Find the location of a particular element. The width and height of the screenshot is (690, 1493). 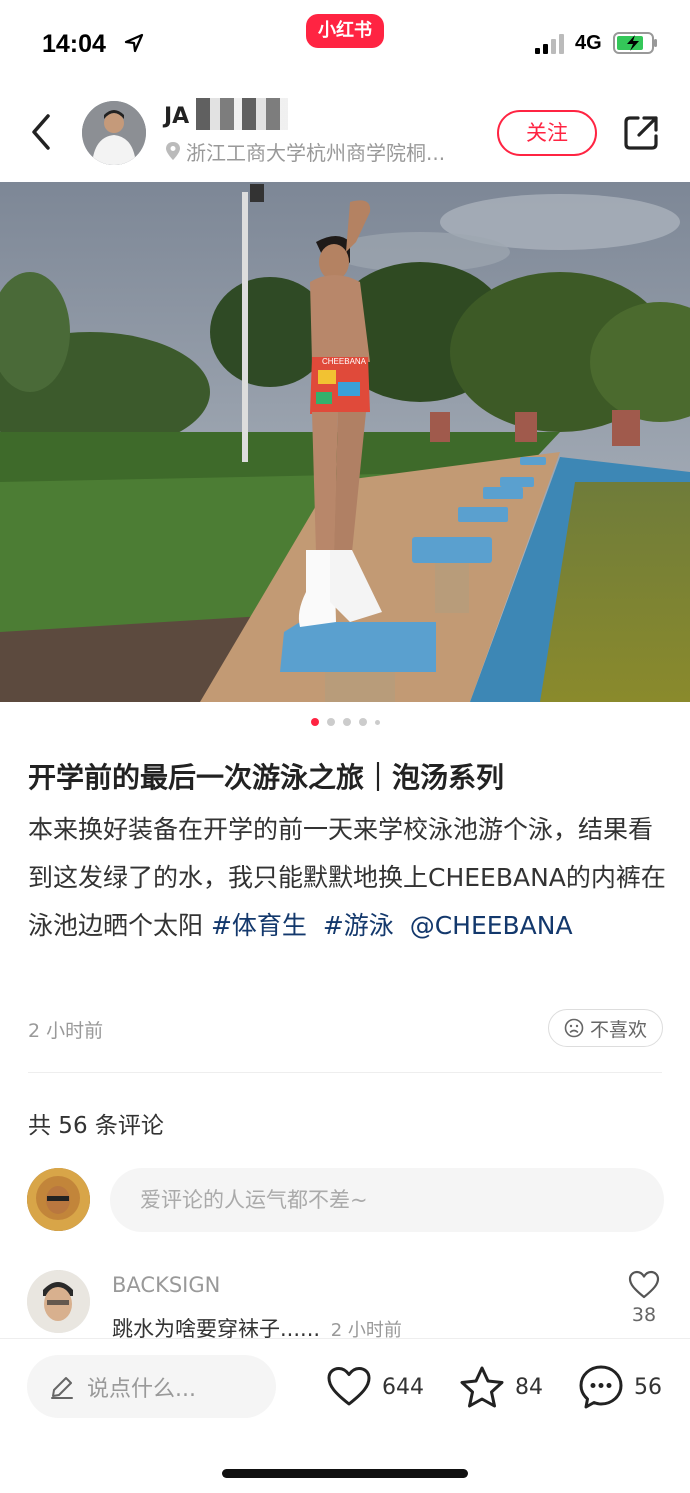

location-arrow-icon is located at coordinates (134, 43).